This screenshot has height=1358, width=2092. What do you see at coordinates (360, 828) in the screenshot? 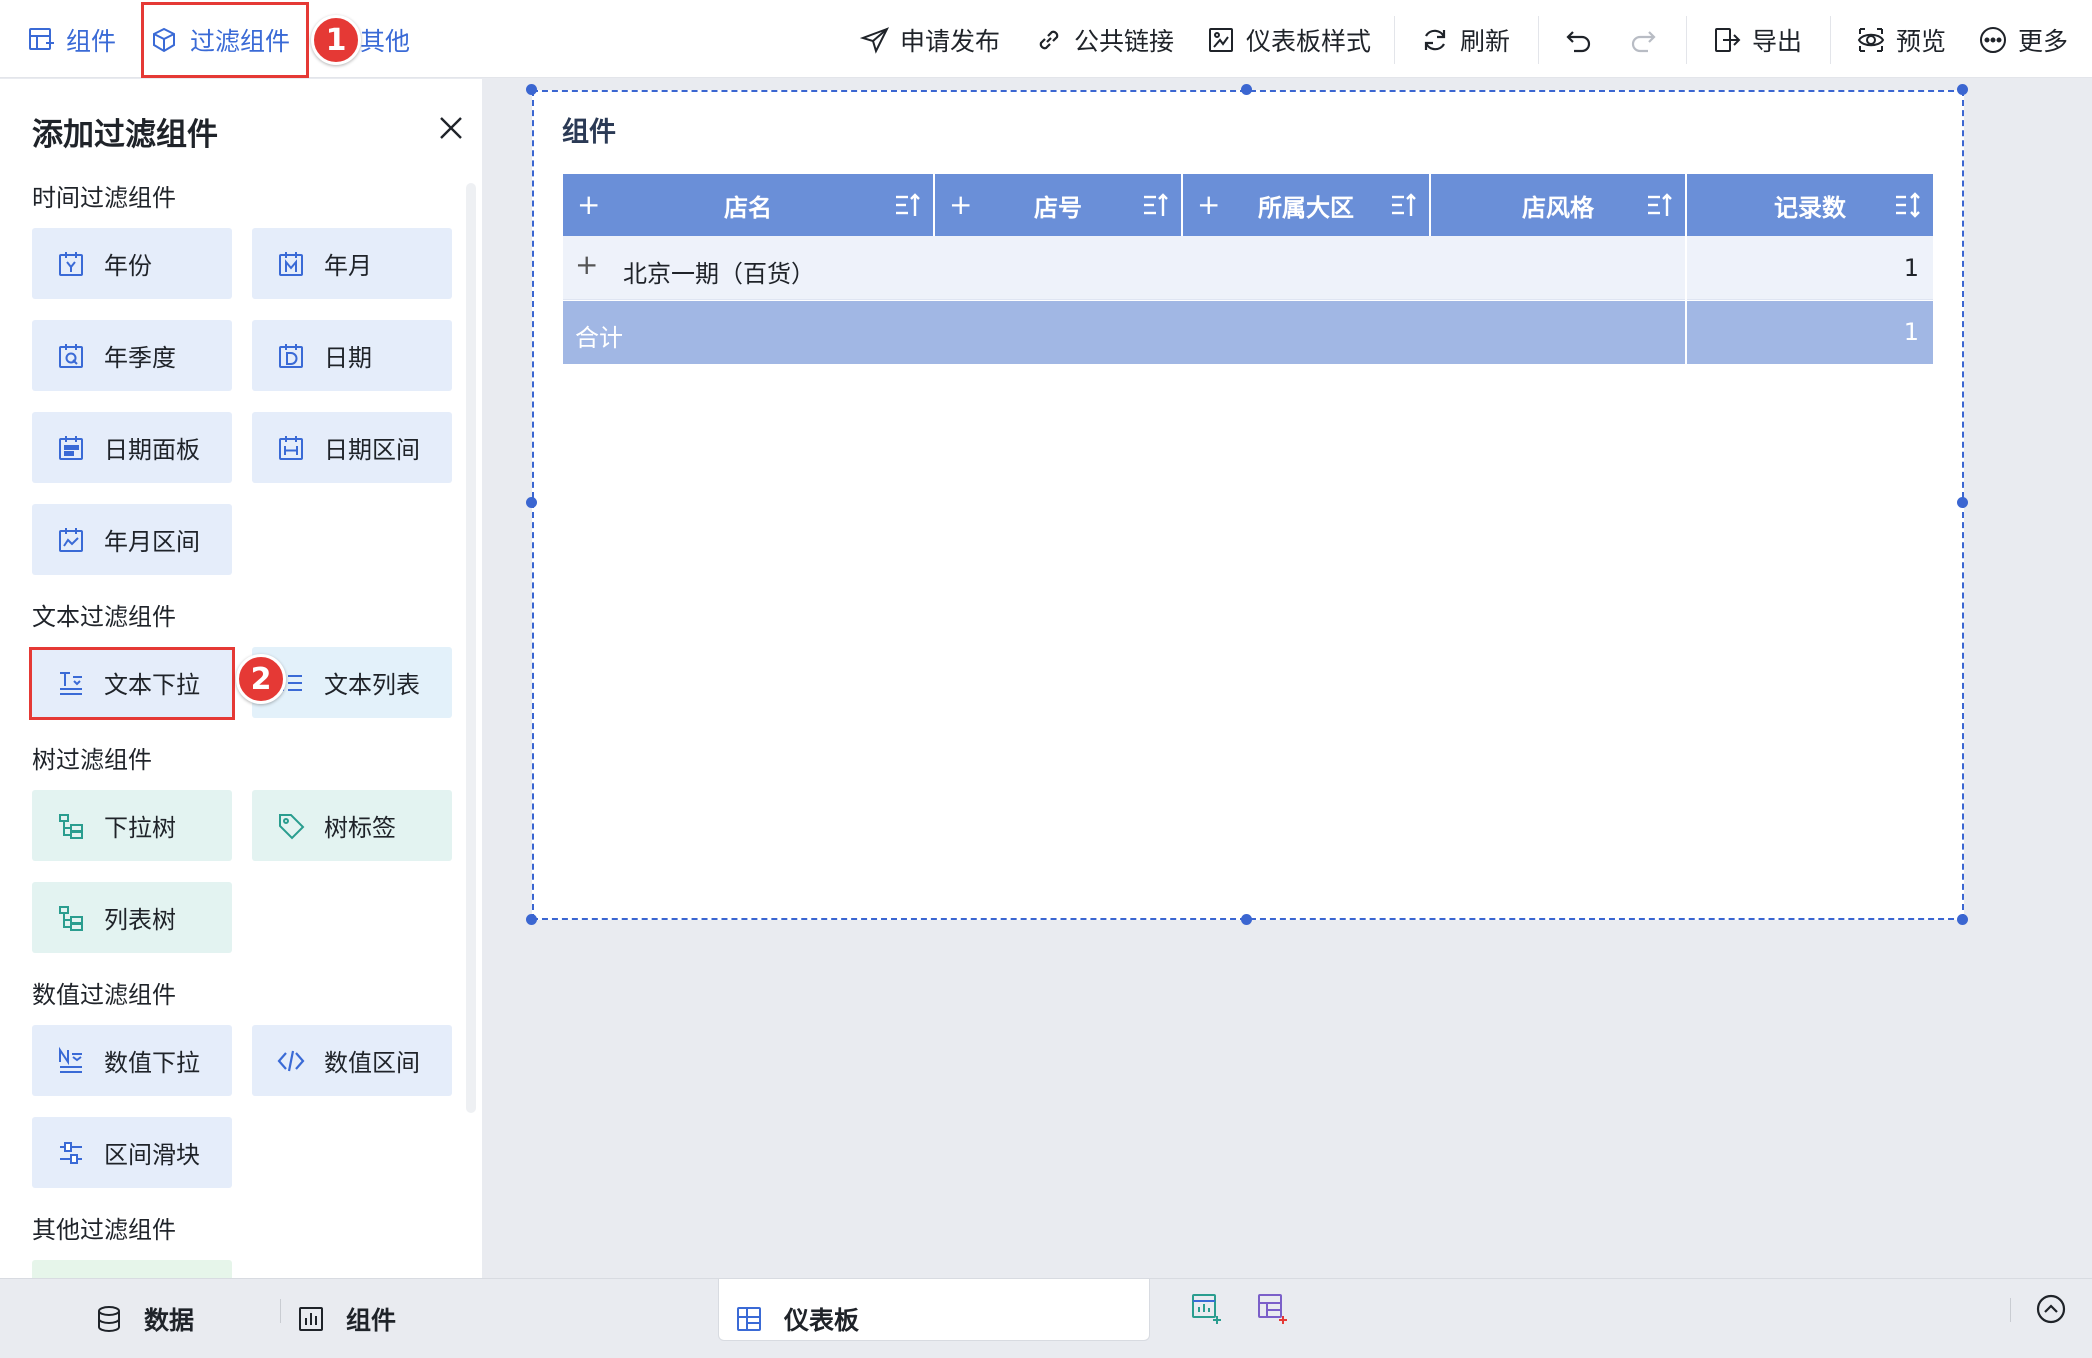
I see `filter-tree-tag-label: 树标签` at bounding box center [360, 828].